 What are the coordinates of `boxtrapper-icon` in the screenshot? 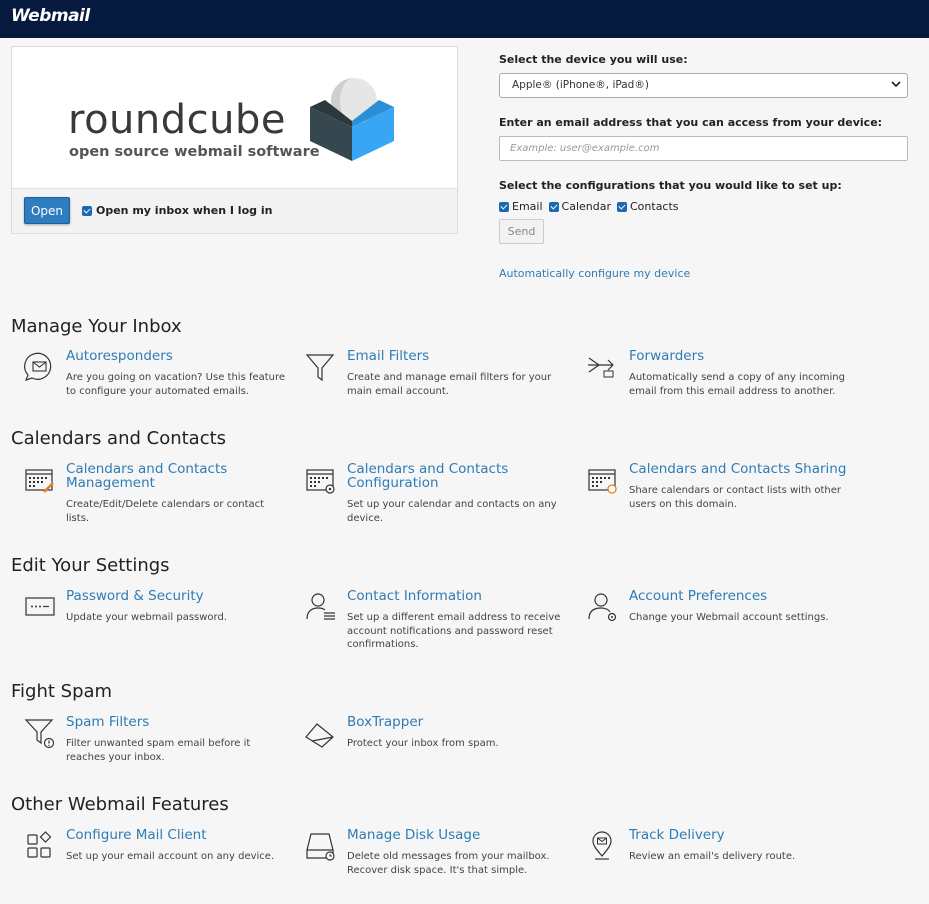 It's located at (319, 735).